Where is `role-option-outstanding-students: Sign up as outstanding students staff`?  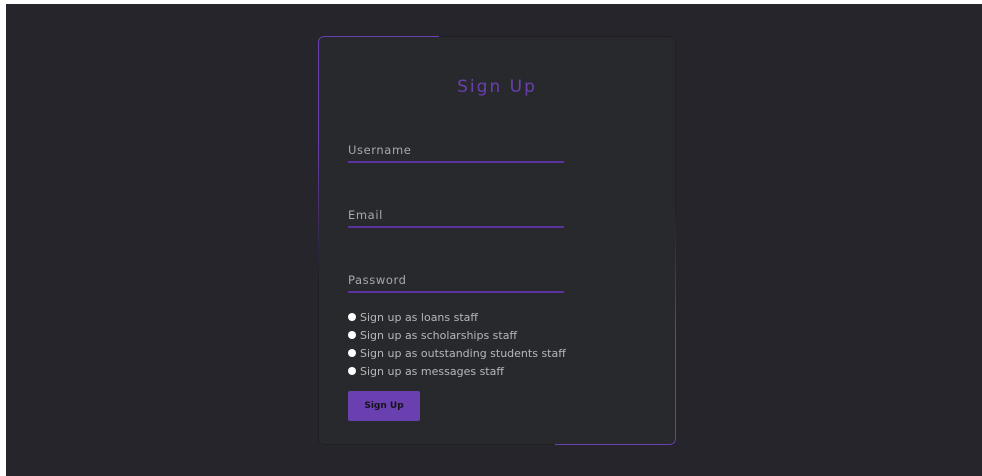
role-option-outstanding-students: Sign up as outstanding students staff is located at coordinates (508, 353).